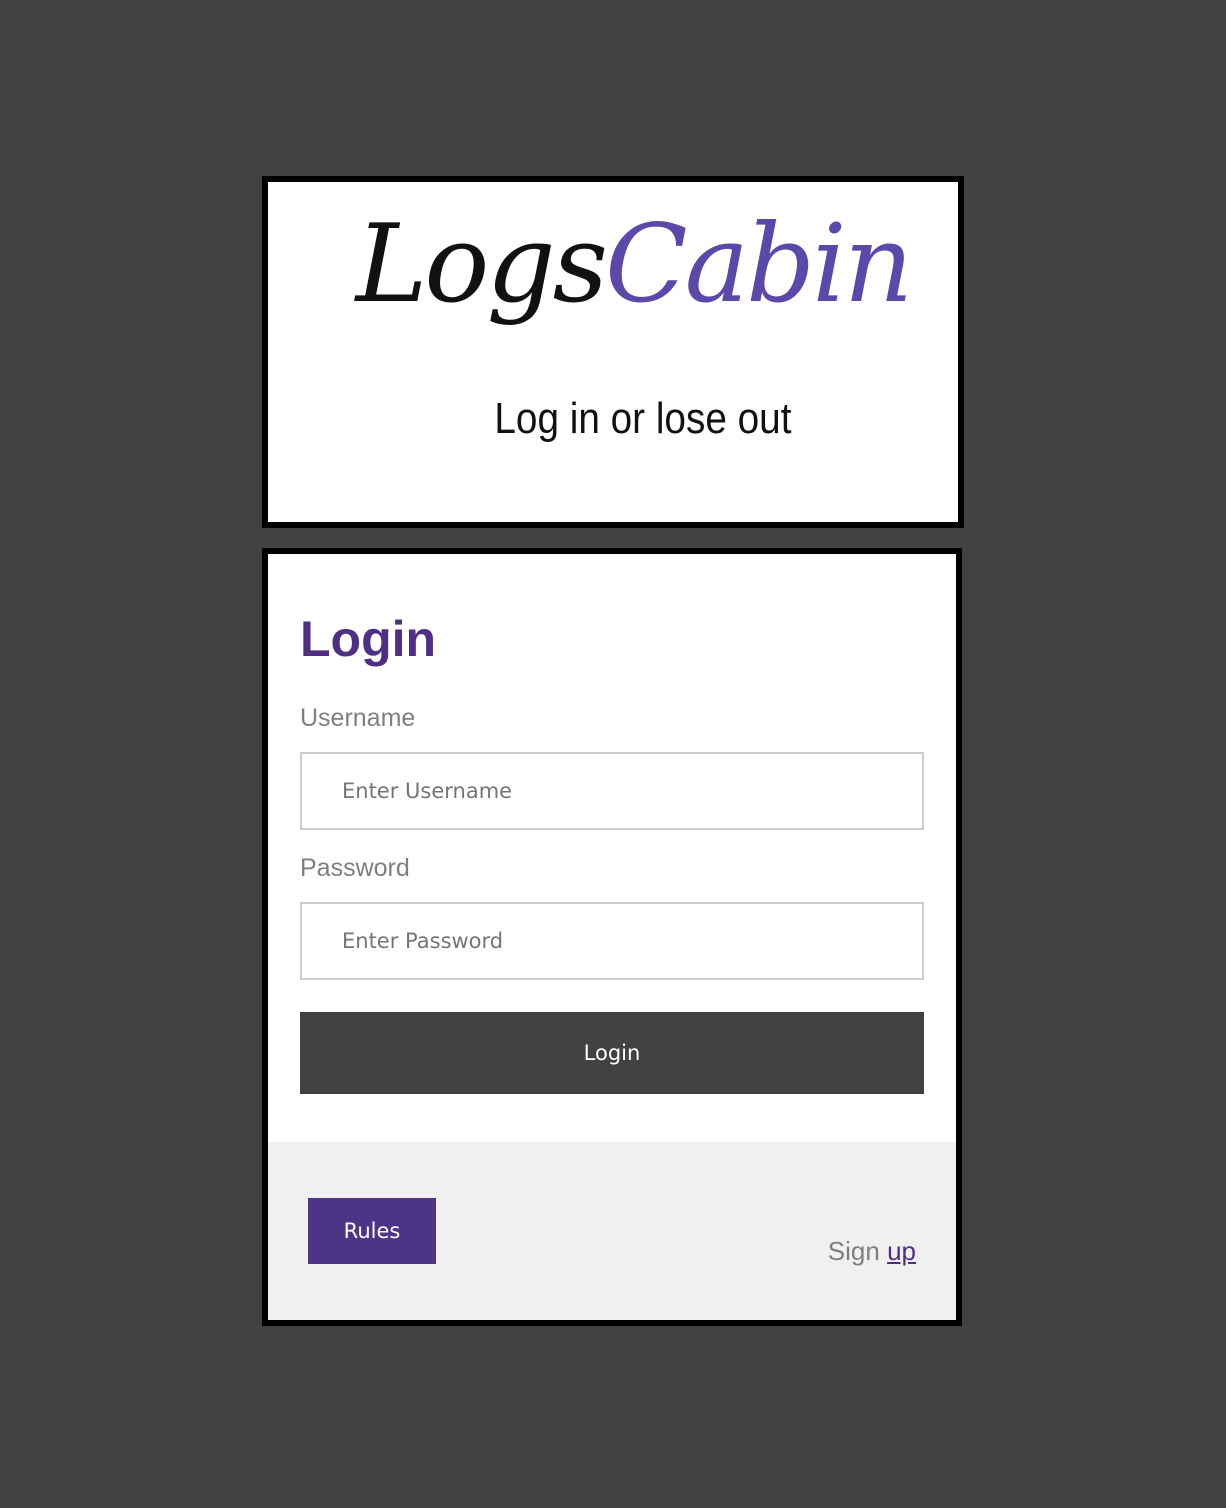  I want to click on username-input, so click(612, 791).